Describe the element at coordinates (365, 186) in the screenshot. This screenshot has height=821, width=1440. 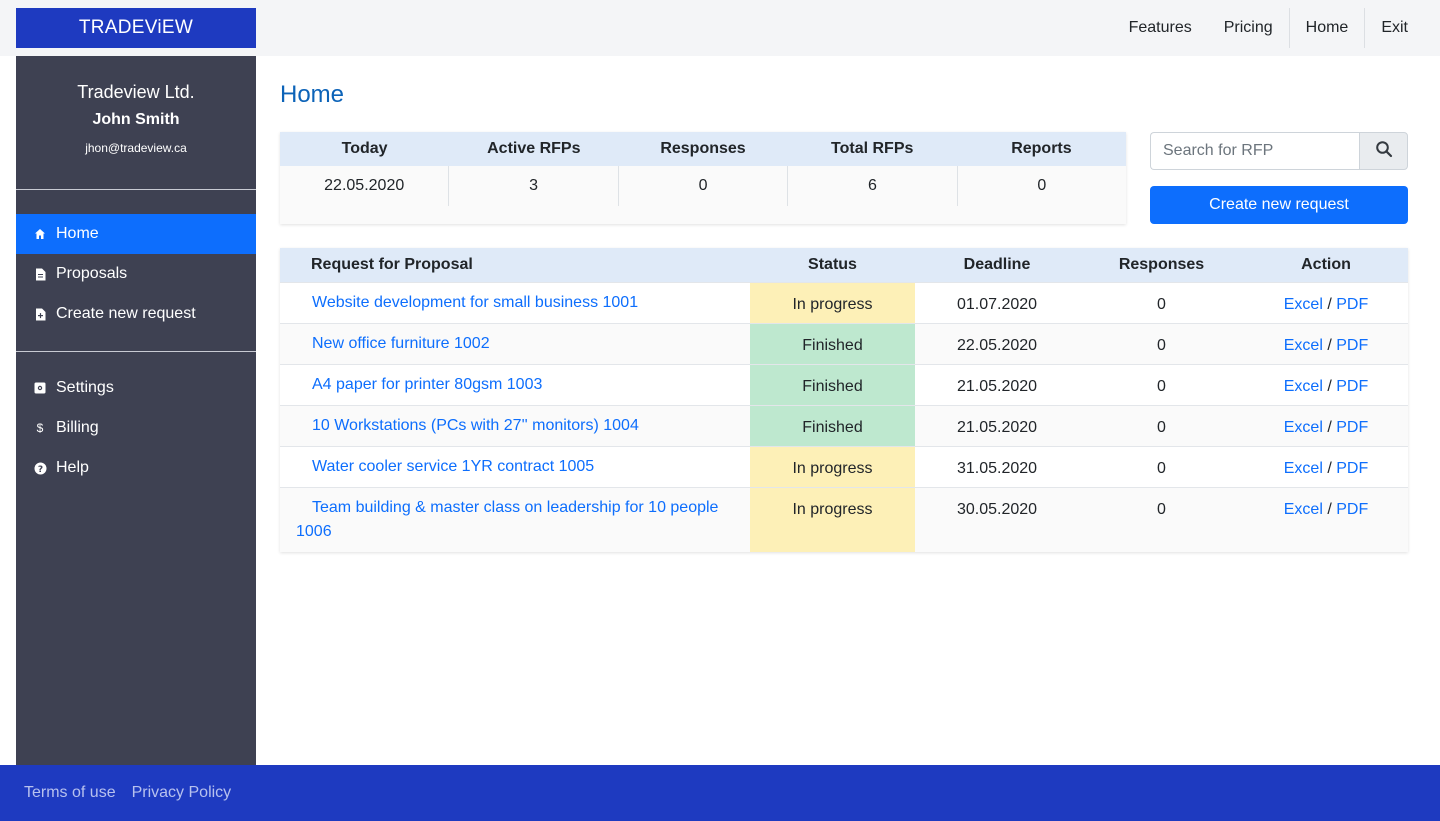
I see `stats-value-today: 22.05.2020` at that location.